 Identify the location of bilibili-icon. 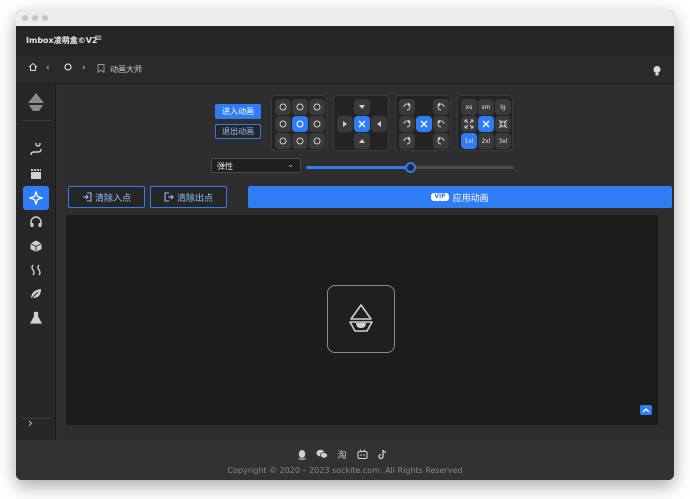
(362, 454).